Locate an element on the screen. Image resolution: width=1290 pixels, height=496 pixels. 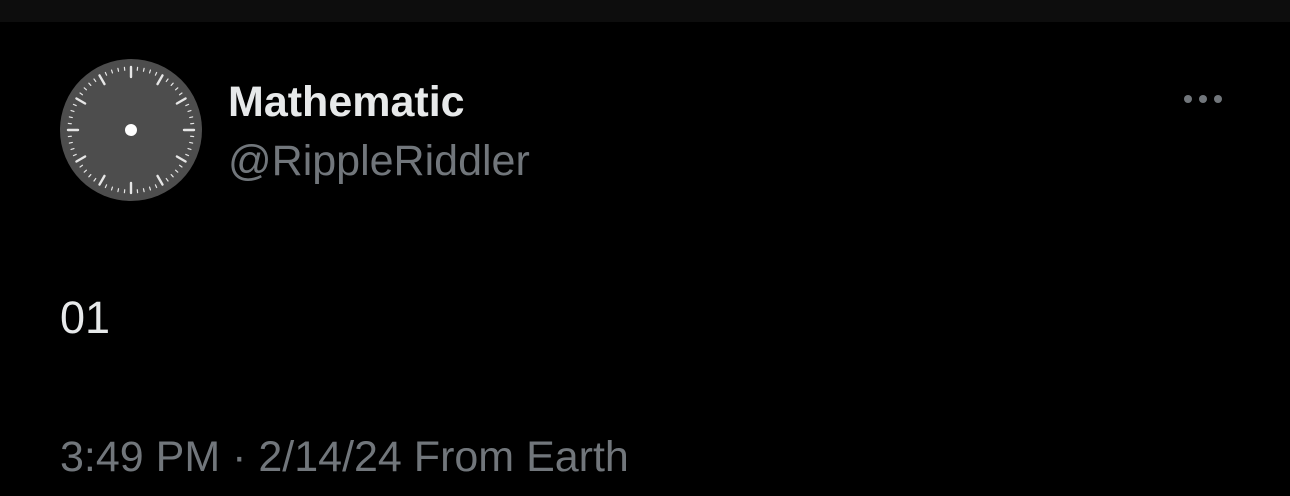
tweet-text: 01 is located at coordinates (85, 317).